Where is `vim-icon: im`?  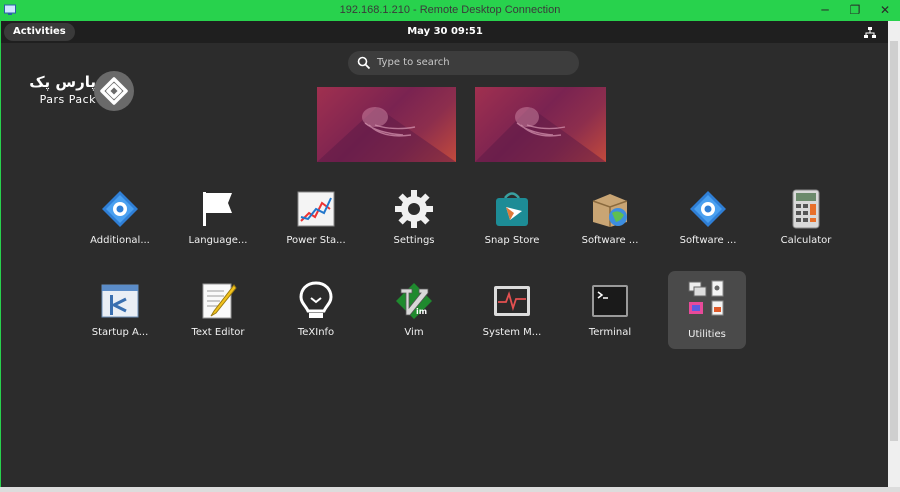
vim-icon: im is located at coordinates (414, 301).